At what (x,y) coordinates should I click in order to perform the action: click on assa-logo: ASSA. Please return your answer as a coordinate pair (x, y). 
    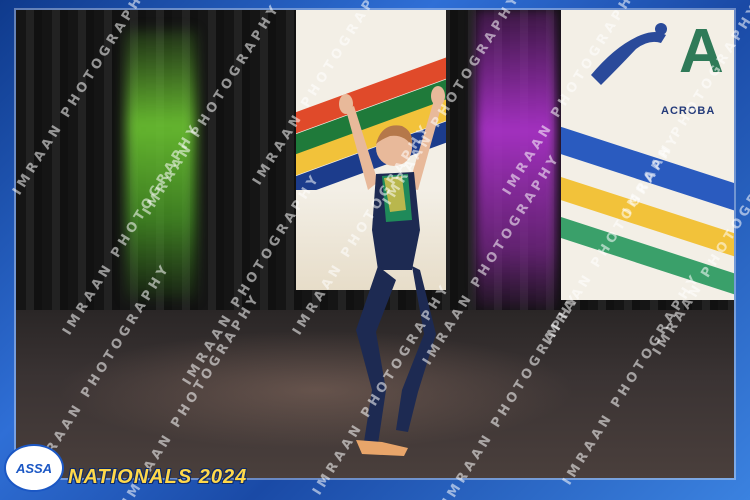
    Looking at the image, I should click on (34, 468).